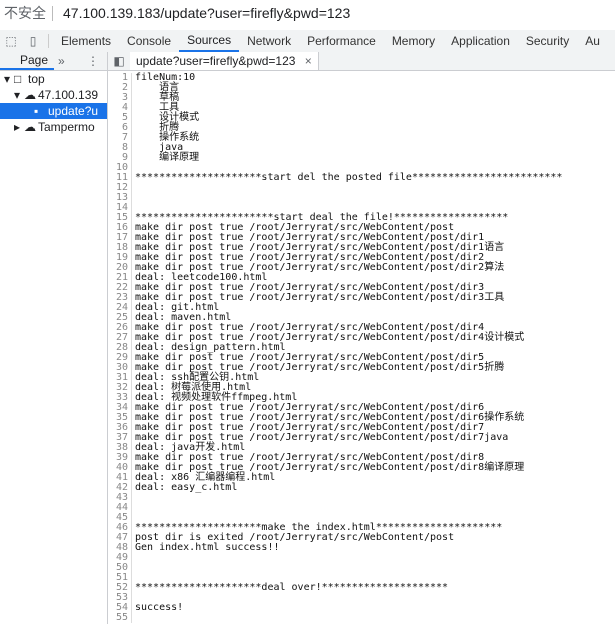 Image resolution: width=615 pixels, height=624 pixels. Describe the element at coordinates (93, 61) in the screenshot. I see `navigator-menu-icon: ⋮` at that location.